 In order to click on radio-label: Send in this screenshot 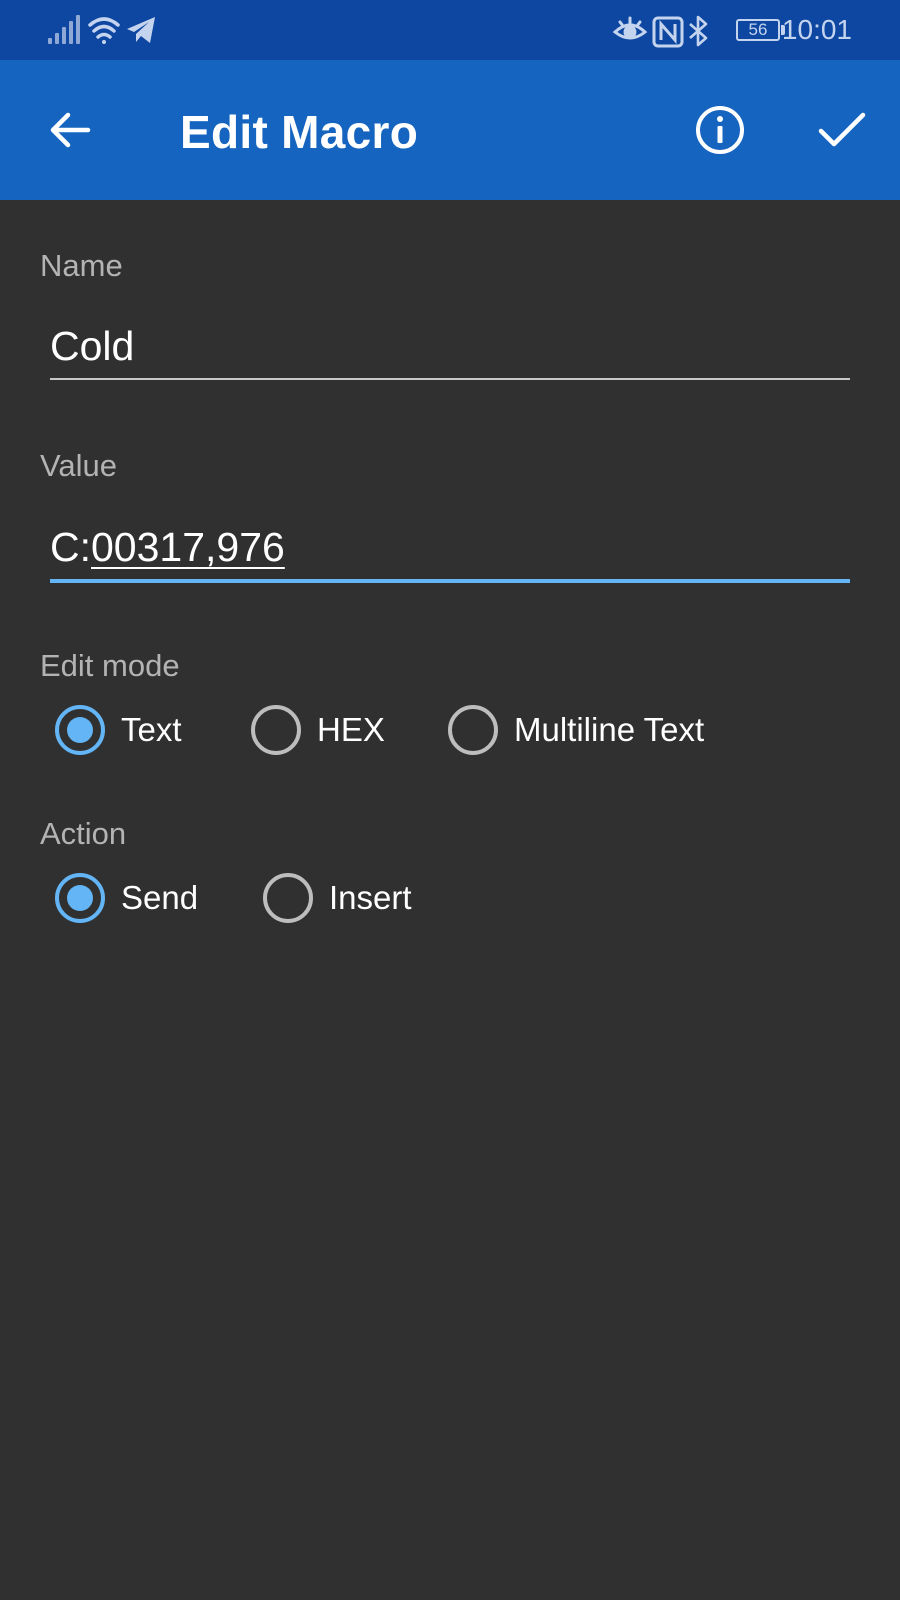, I will do `click(160, 897)`.